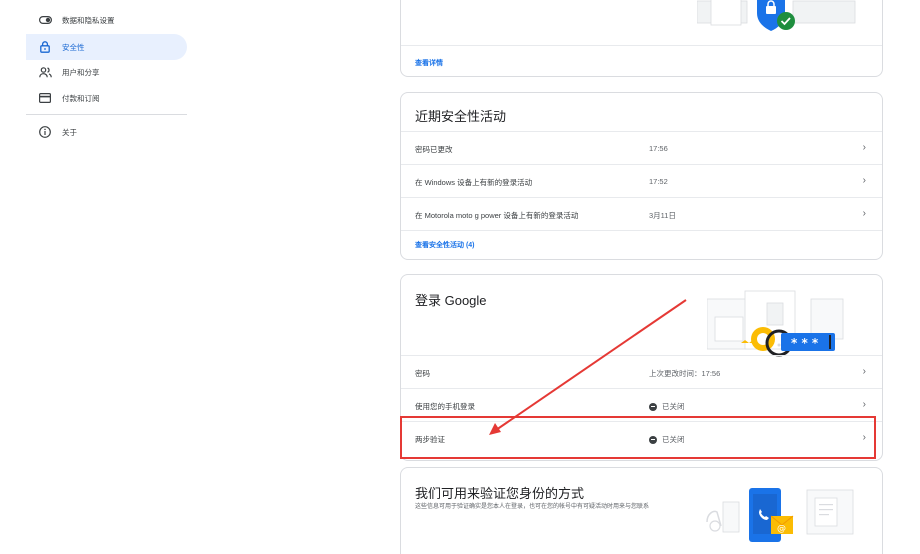 This screenshot has width=920, height=554. What do you see at coordinates (641, 180) in the screenshot?
I see `activity-row: 在 Windows 设备上有新的登录活动 17:52 ›` at bounding box center [641, 180].